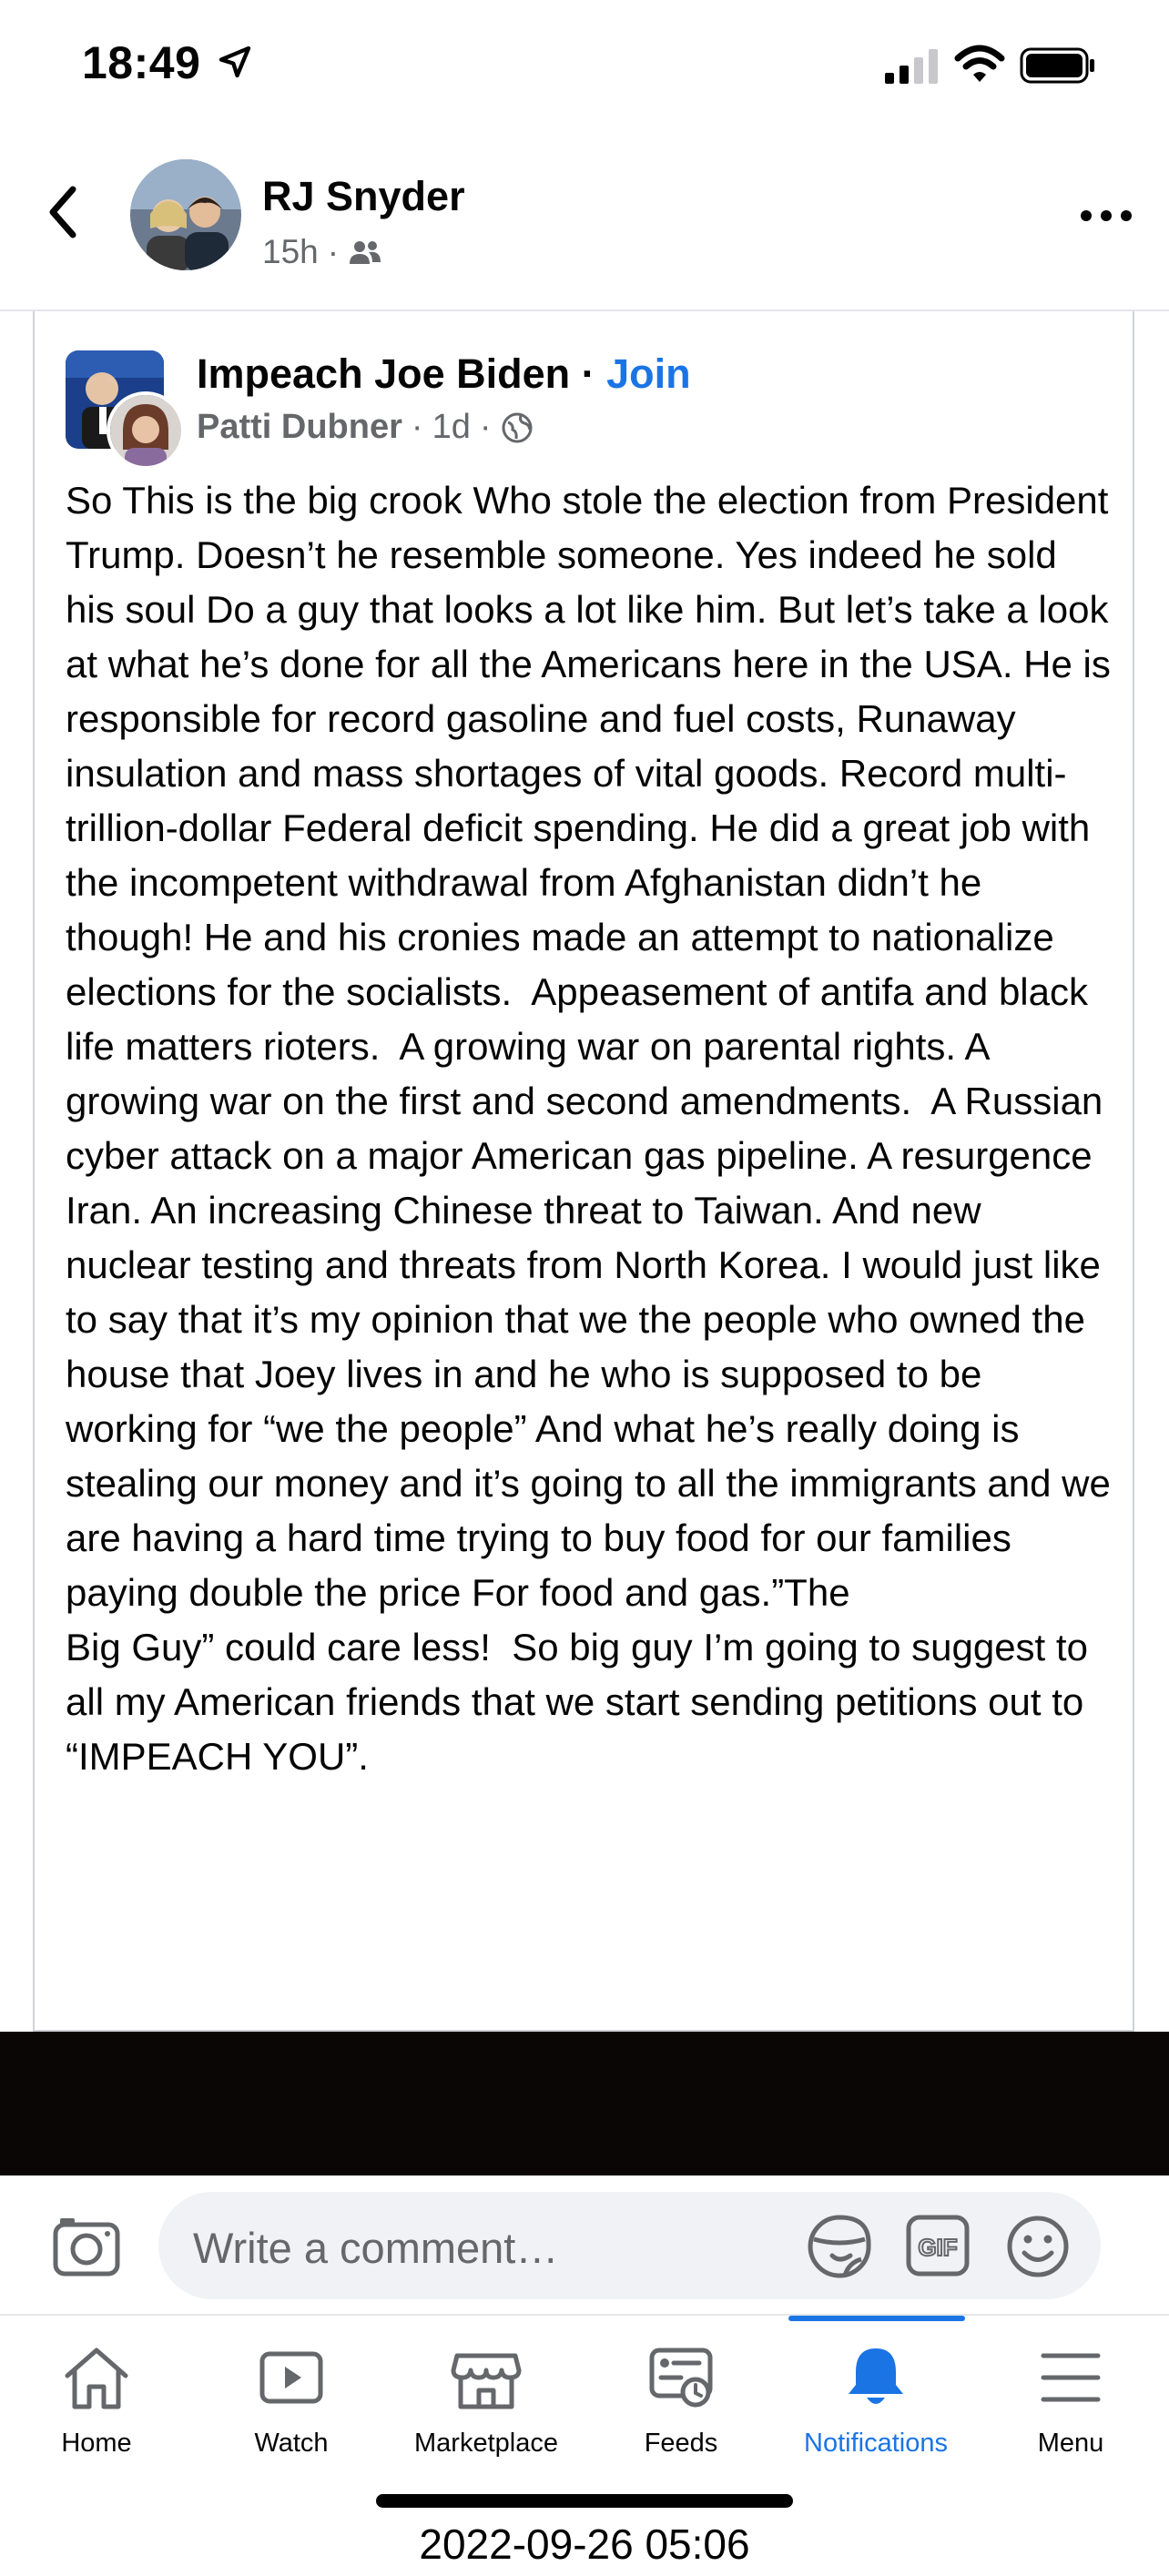 The height and width of the screenshot is (2576, 1169). I want to click on group-line: Impeach Joe Biden · Join, so click(444, 374).